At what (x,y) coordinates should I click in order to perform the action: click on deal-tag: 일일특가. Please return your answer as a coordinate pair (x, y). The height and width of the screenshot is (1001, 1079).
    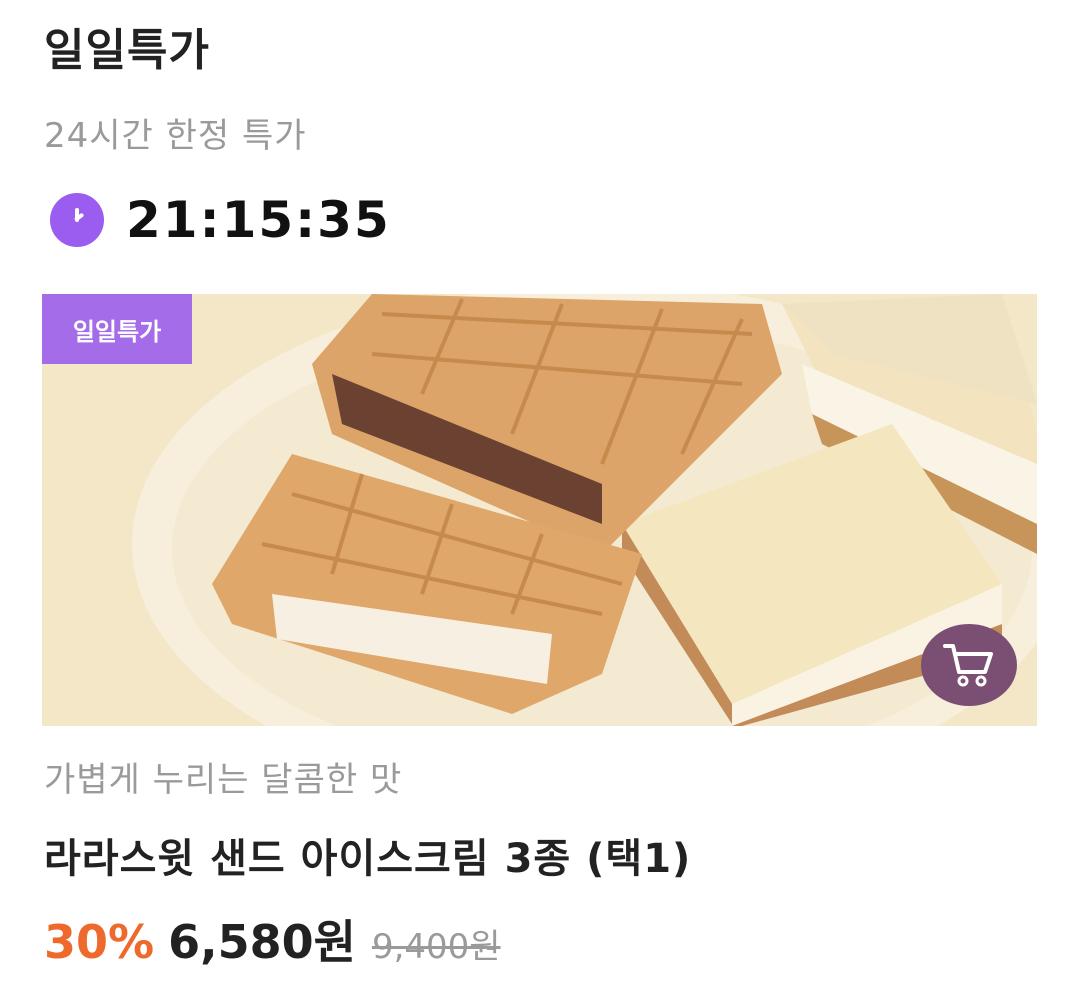
    Looking at the image, I should click on (117, 329).